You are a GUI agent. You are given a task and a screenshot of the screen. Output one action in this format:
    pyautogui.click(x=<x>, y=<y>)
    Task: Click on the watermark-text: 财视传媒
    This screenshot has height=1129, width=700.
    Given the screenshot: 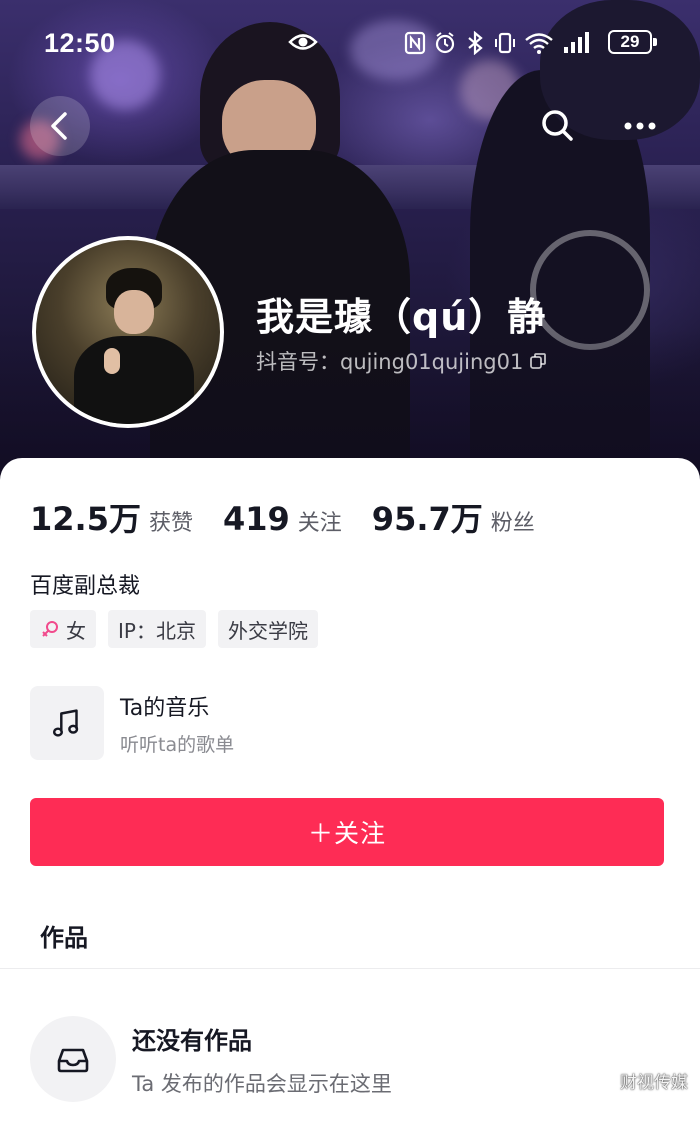 What is the action you would take?
    pyautogui.click(x=654, y=1083)
    